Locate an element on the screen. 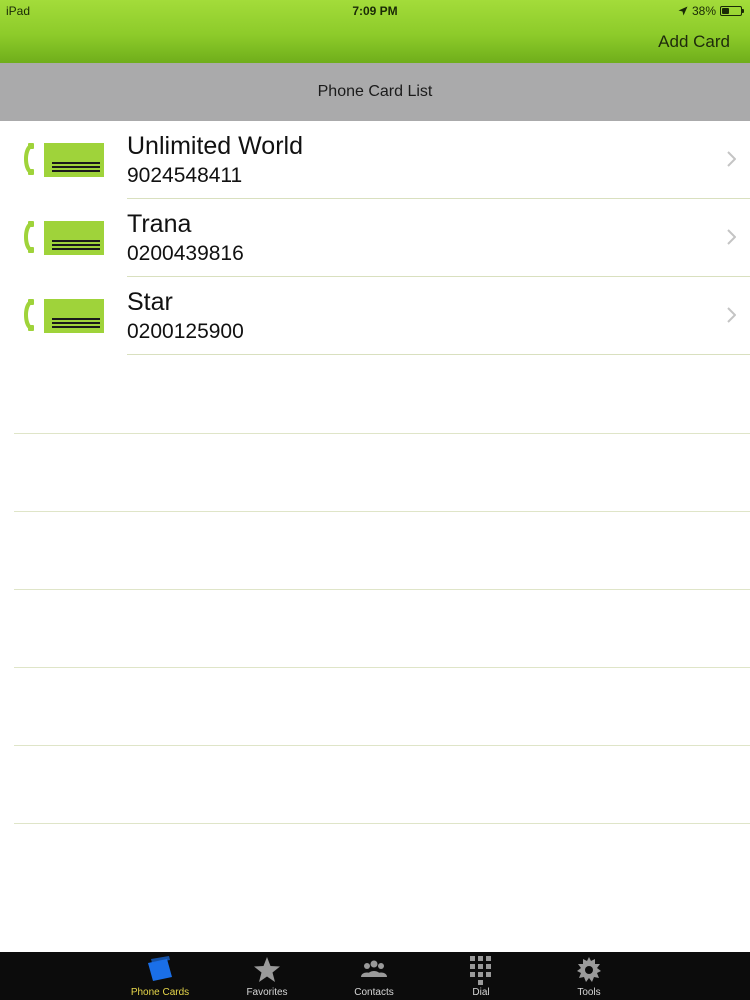 Image resolution: width=750 pixels, height=1000 pixels. battery-icon is located at coordinates (732, 11).